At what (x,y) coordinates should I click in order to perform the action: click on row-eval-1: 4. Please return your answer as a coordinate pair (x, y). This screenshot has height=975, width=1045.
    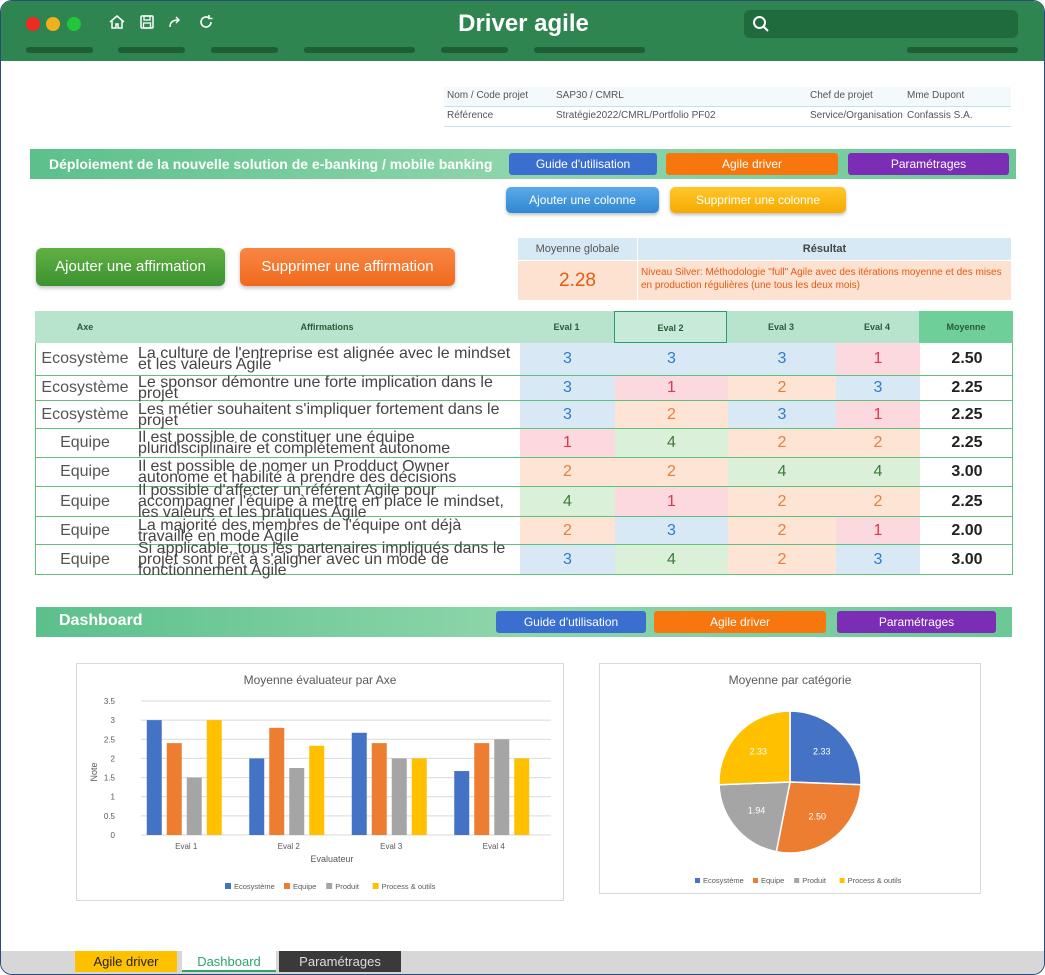
    Looking at the image, I should click on (567, 501).